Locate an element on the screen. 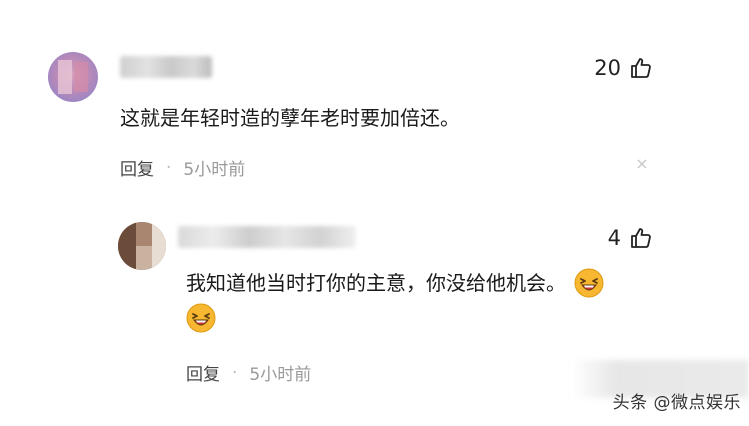  comment-meta: 回复 · 5小时前 is located at coordinates (183, 168).